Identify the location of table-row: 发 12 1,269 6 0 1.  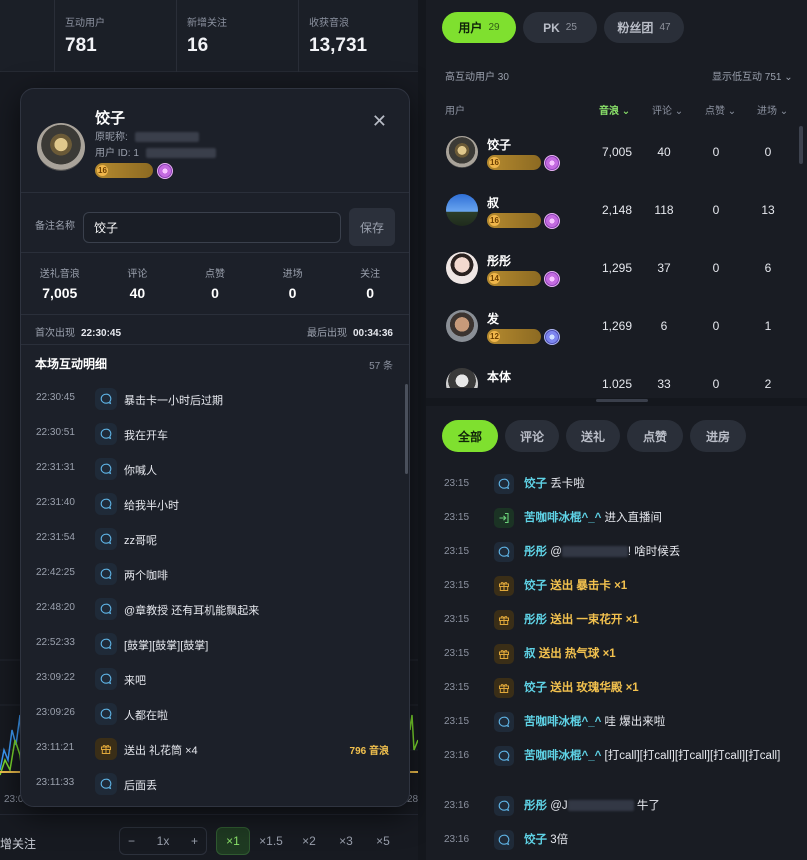
(611, 329).